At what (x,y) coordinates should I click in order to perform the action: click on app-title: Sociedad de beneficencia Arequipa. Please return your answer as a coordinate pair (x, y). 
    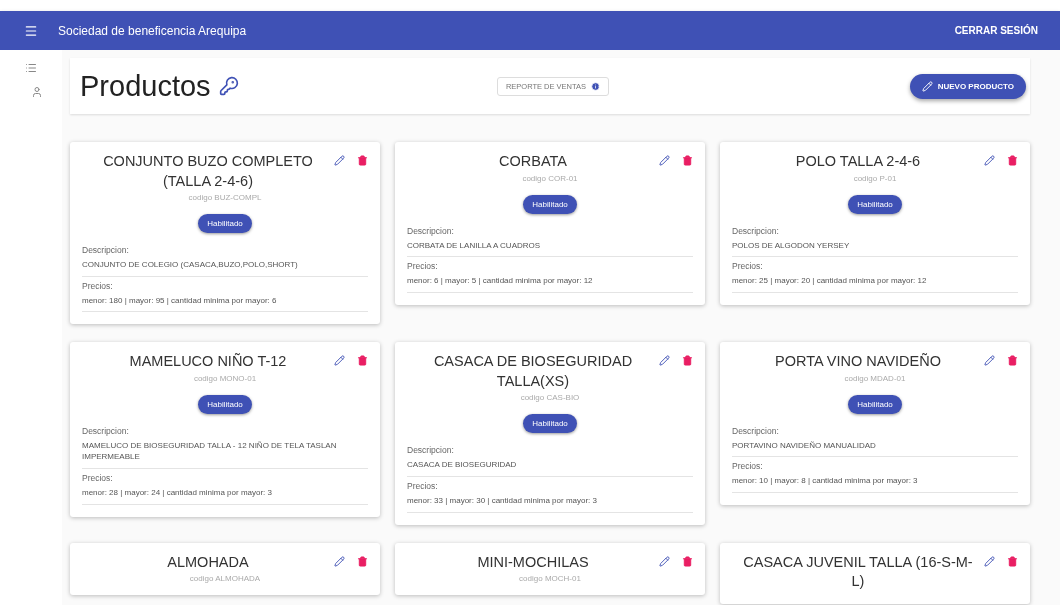
    Looking at the image, I should click on (153, 30).